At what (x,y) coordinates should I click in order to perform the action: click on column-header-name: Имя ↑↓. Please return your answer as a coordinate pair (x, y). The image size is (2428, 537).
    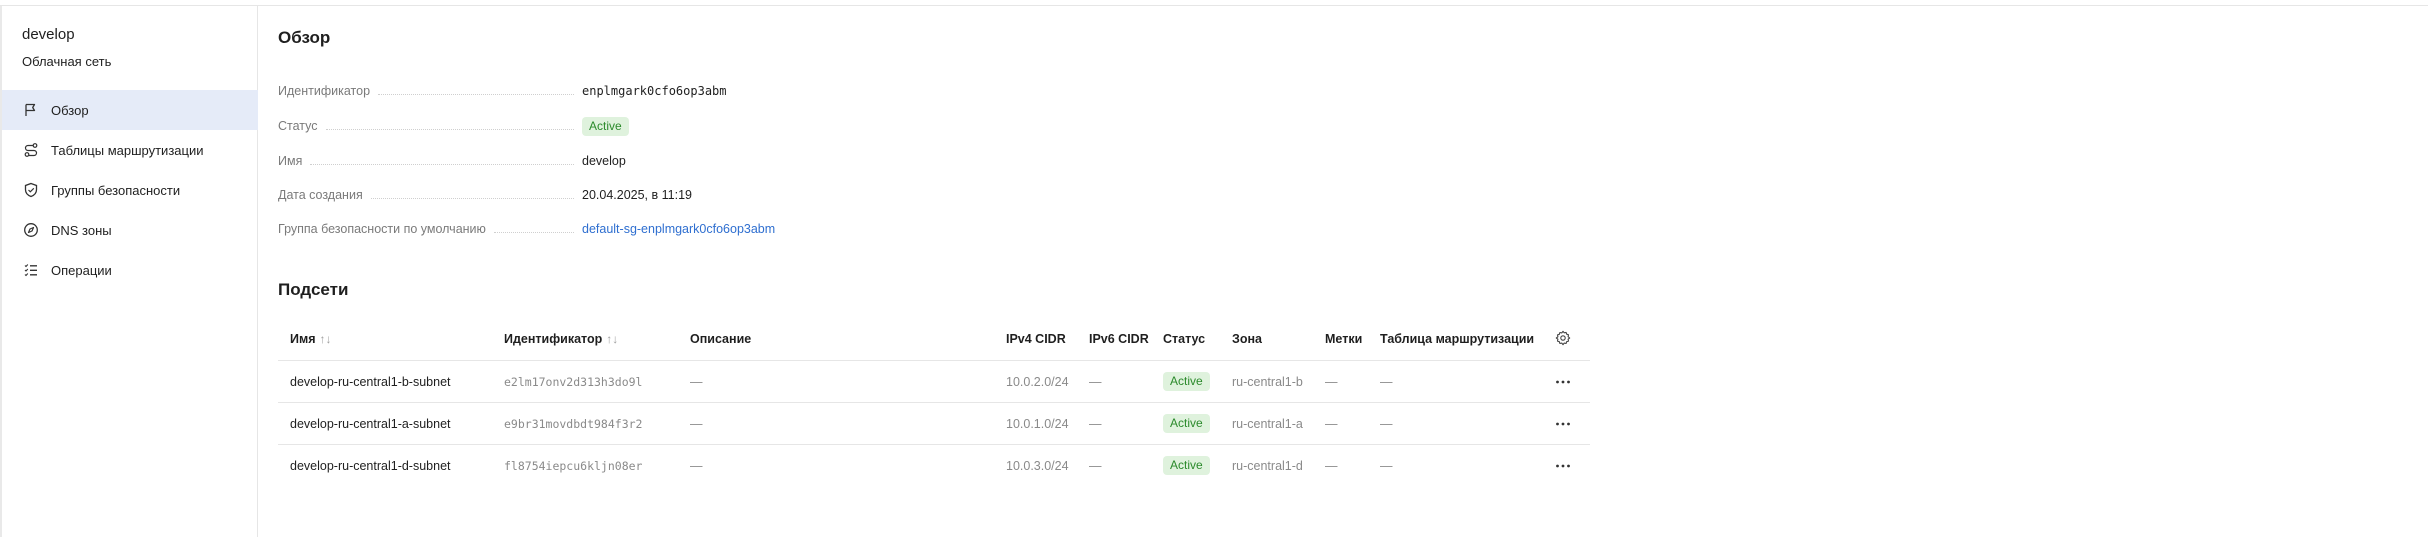
    Looking at the image, I should click on (311, 339).